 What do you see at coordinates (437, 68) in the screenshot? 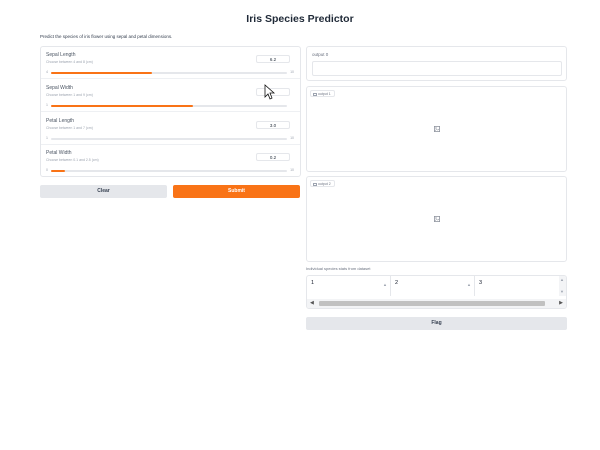
I see `text-output-box` at bounding box center [437, 68].